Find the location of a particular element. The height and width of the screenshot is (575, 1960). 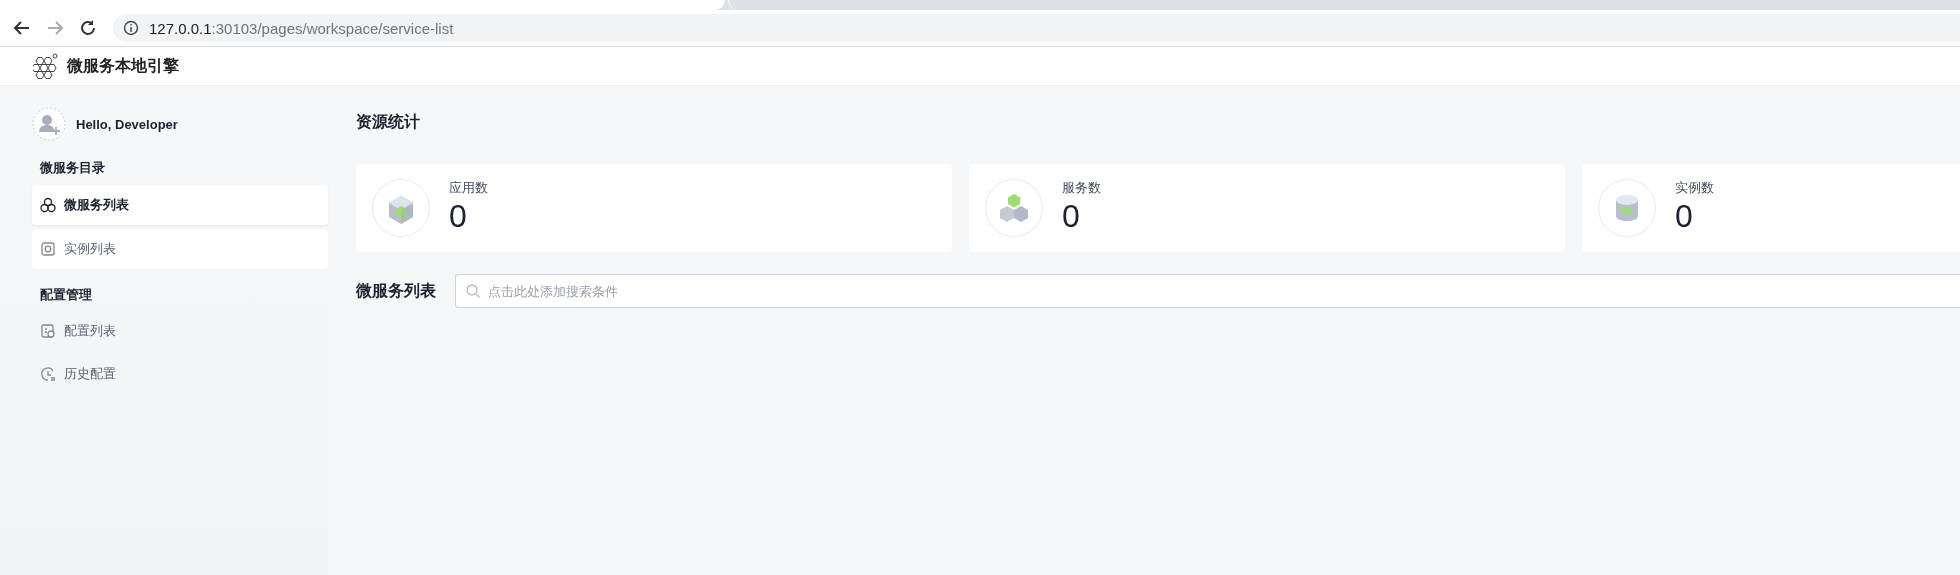

section-heading: 配置管理 is located at coordinates (66, 295).